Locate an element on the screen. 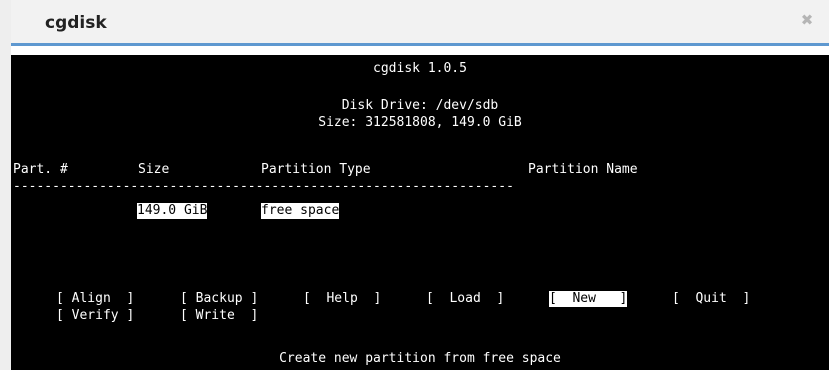 This screenshot has width=829, height=370. close-icon: ✖ is located at coordinates (807, 20).